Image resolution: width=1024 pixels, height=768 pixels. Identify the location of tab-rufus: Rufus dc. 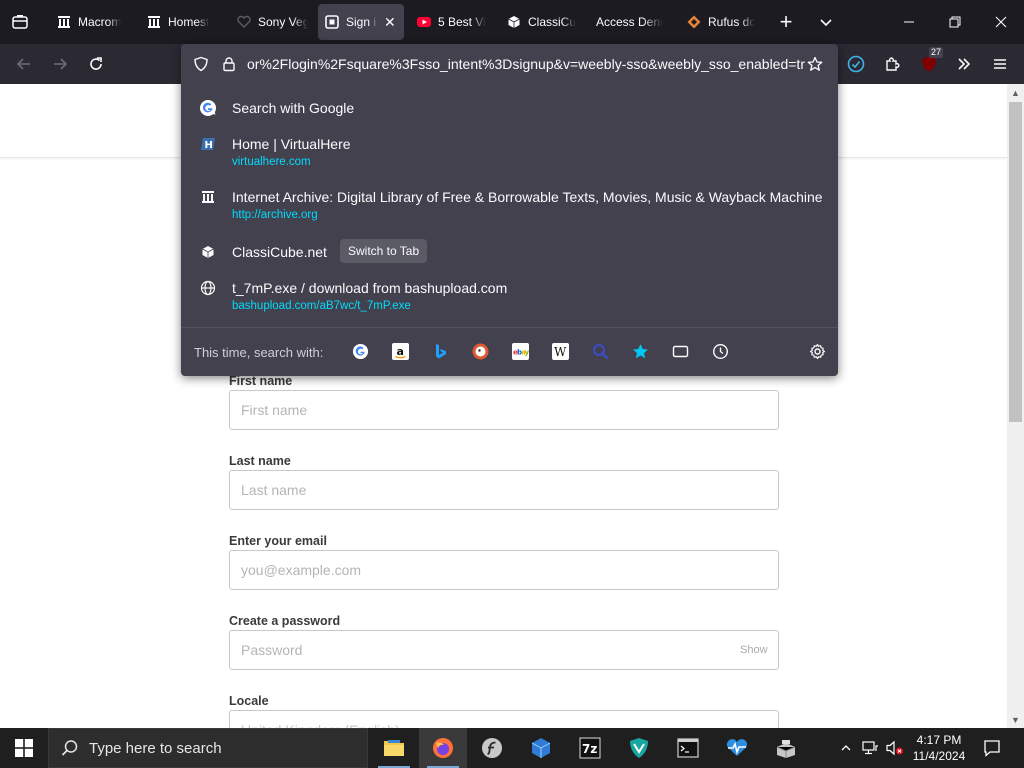
(722, 22).